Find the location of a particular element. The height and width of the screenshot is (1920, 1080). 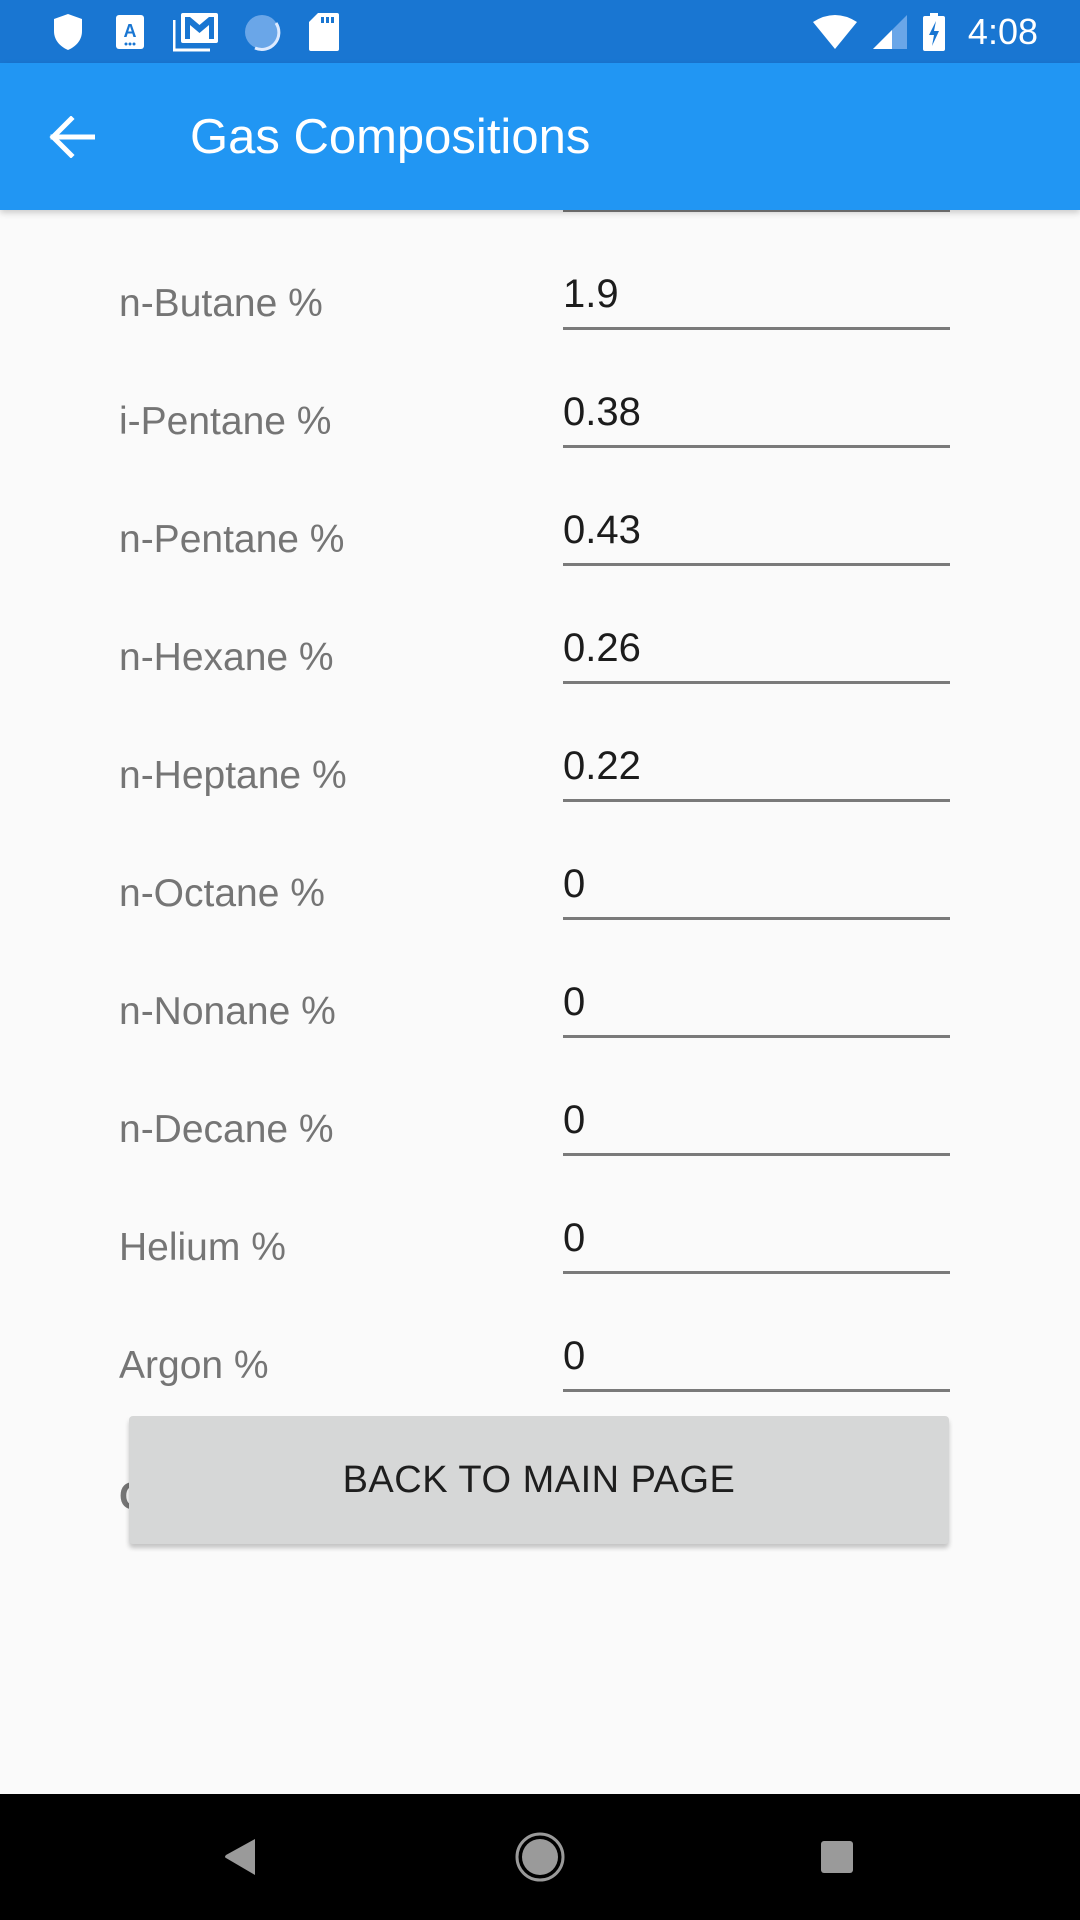

field-label: n-Octane % is located at coordinates (222, 893).